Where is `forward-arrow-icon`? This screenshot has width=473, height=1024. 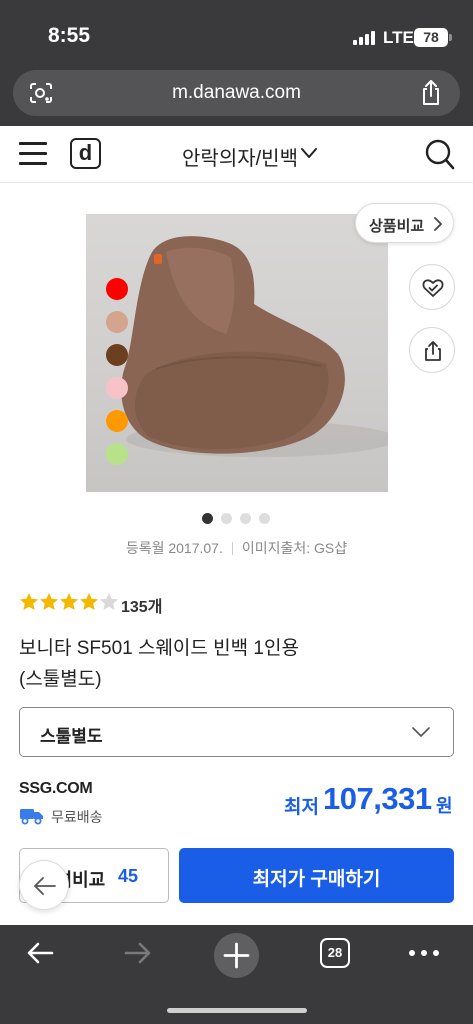 forward-arrow-icon is located at coordinates (138, 953).